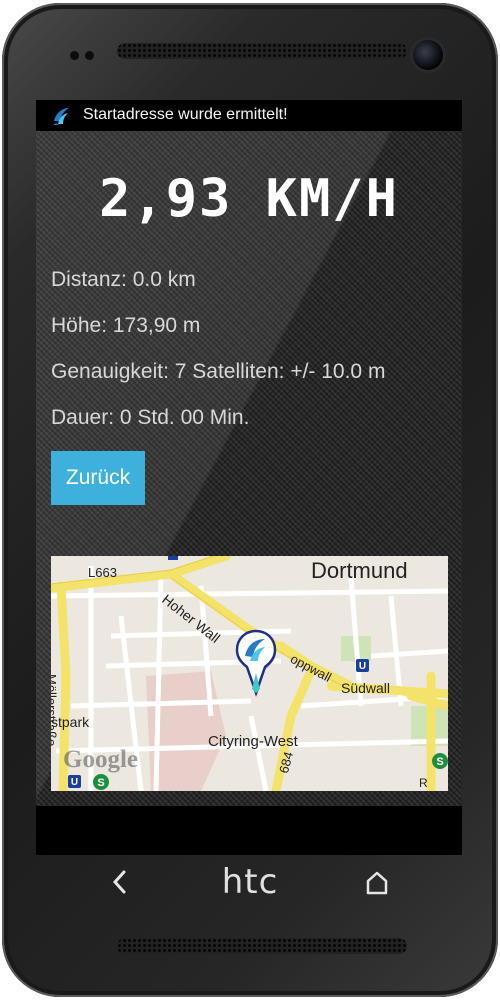  What do you see at coordinates (98, 478) in the screenshot?
I see `back-button: Zurück` at bounding box center [98, 478].